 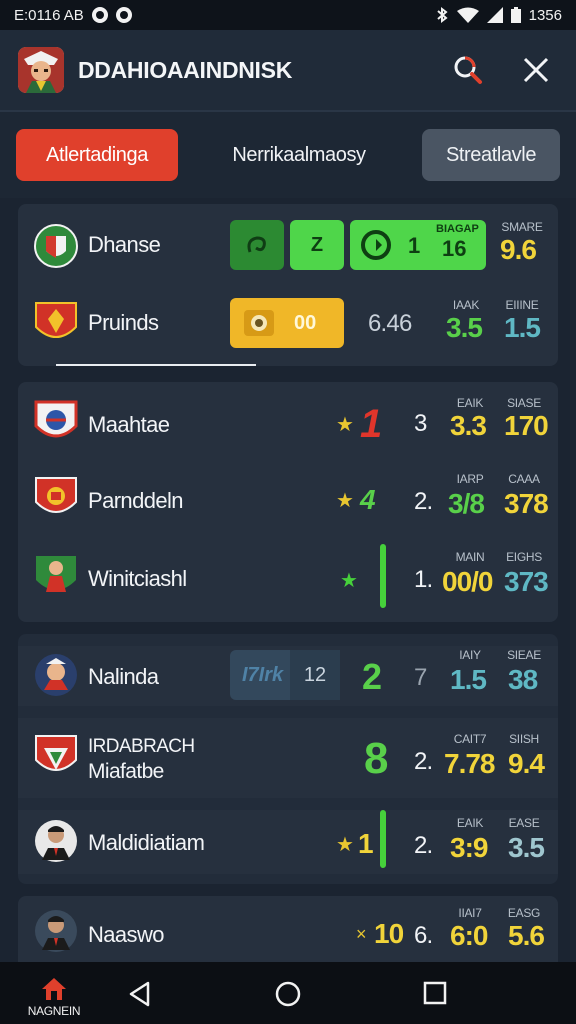 I want to click on team-name: Maahtae, so click(x=129, y=424).